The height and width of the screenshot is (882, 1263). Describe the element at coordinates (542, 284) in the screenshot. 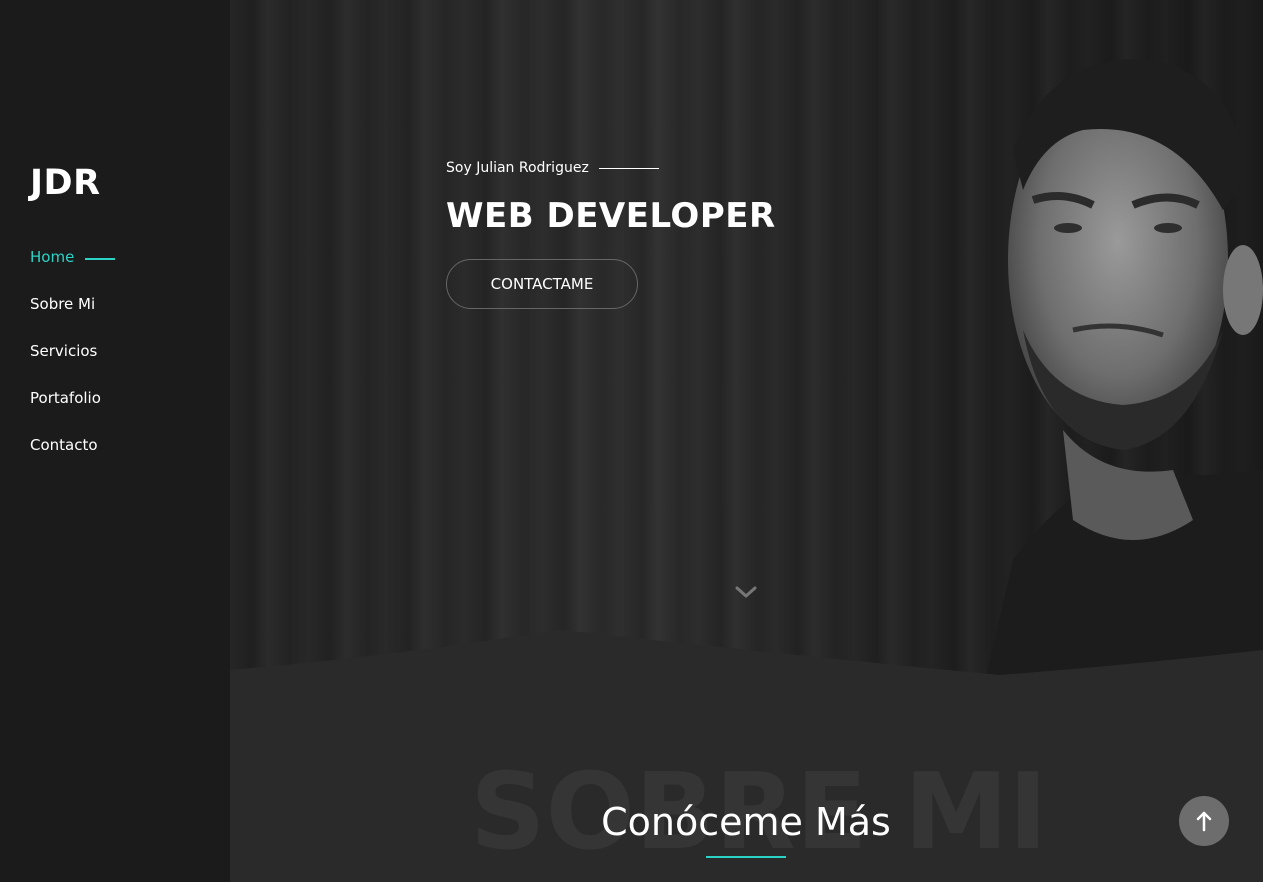

I see `contact-button: CONTACTAME` at that location.